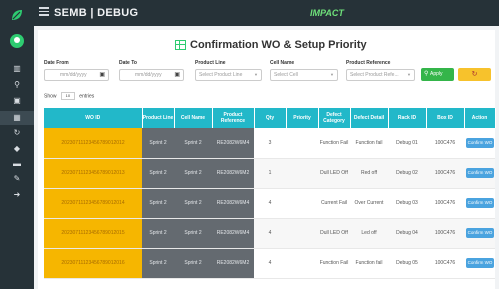 Image resolution: width=499 pixels, height=289 pixels. Describe the element at coordinates (369, 203) in the screenshot. I see `cell-defect-detail: Over Current` at that location.